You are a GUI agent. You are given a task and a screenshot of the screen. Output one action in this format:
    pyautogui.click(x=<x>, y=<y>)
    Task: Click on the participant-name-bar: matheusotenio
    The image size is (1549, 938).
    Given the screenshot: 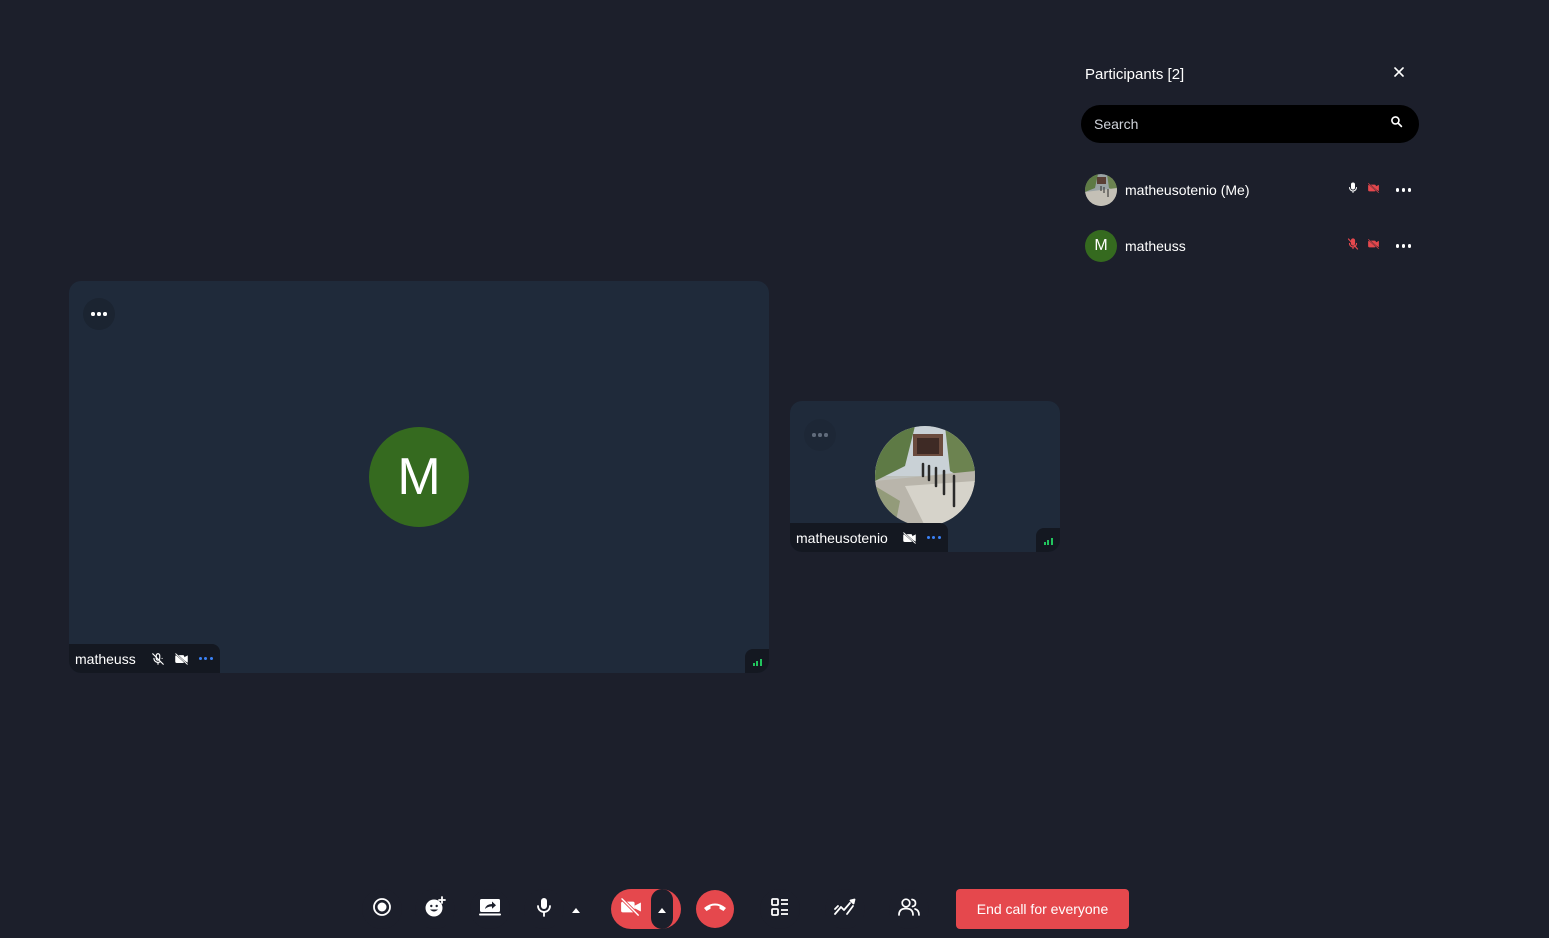 What is the action you would take?
    pyautogui.click(x=869, y=537)
    